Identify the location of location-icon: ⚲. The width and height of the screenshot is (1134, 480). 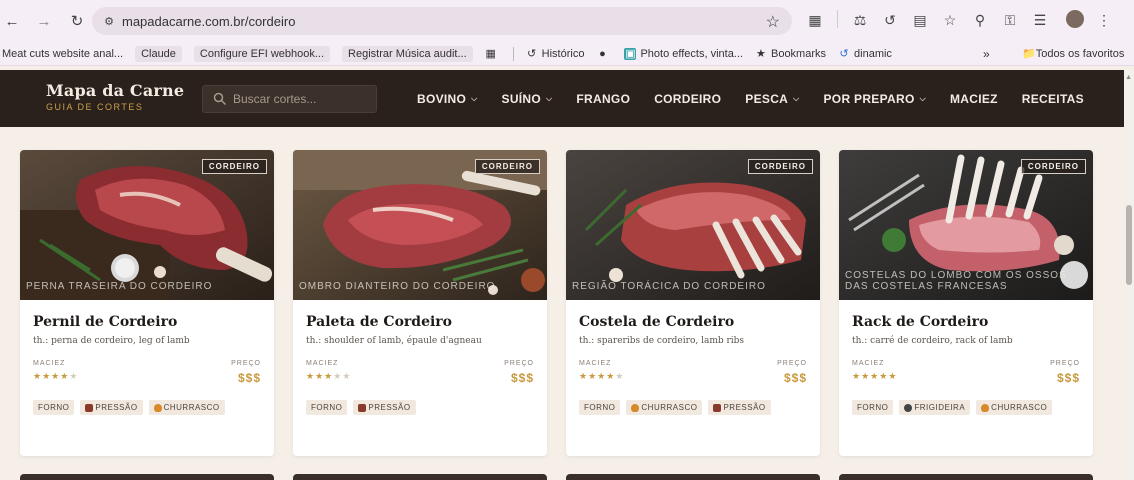
(980, 20).